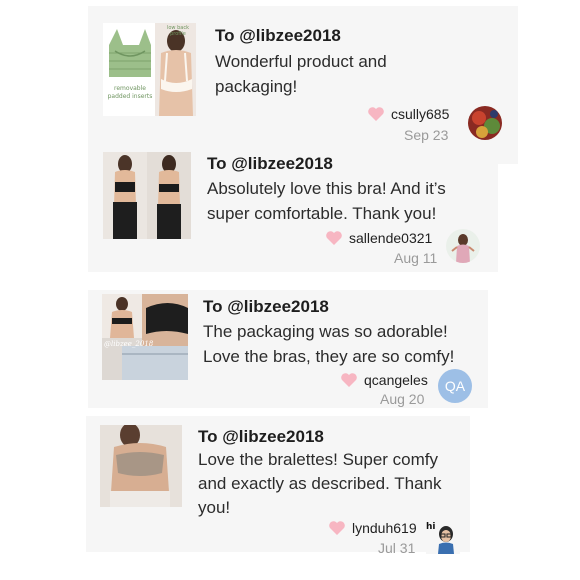  I want to click on thumbnail-watermark: @libzee_2018, so click(129, 344).